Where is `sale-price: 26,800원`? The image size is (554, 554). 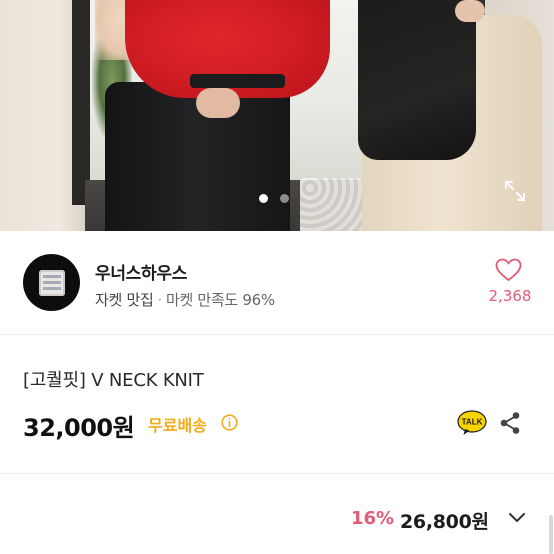 sale-price: 26,800원 is located at coordinates (444, 522).